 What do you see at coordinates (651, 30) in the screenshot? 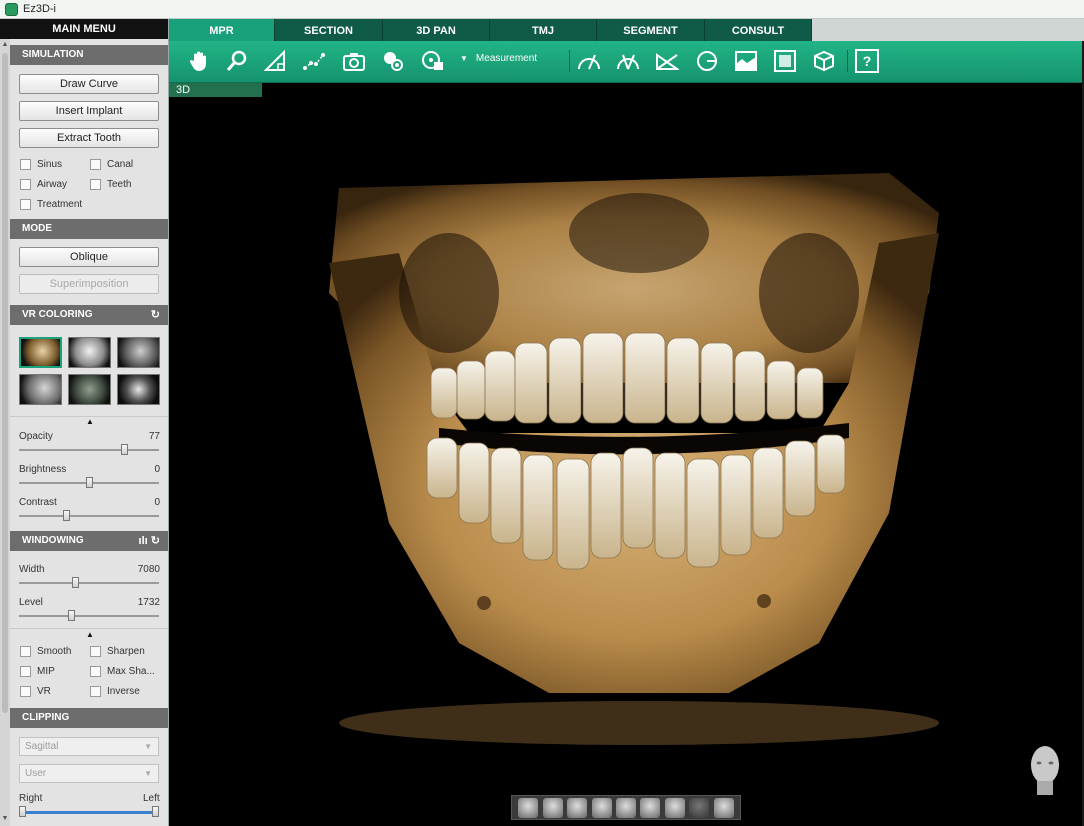
I see `tab-segment: SEGMENT` at bounding box center [651, 30].